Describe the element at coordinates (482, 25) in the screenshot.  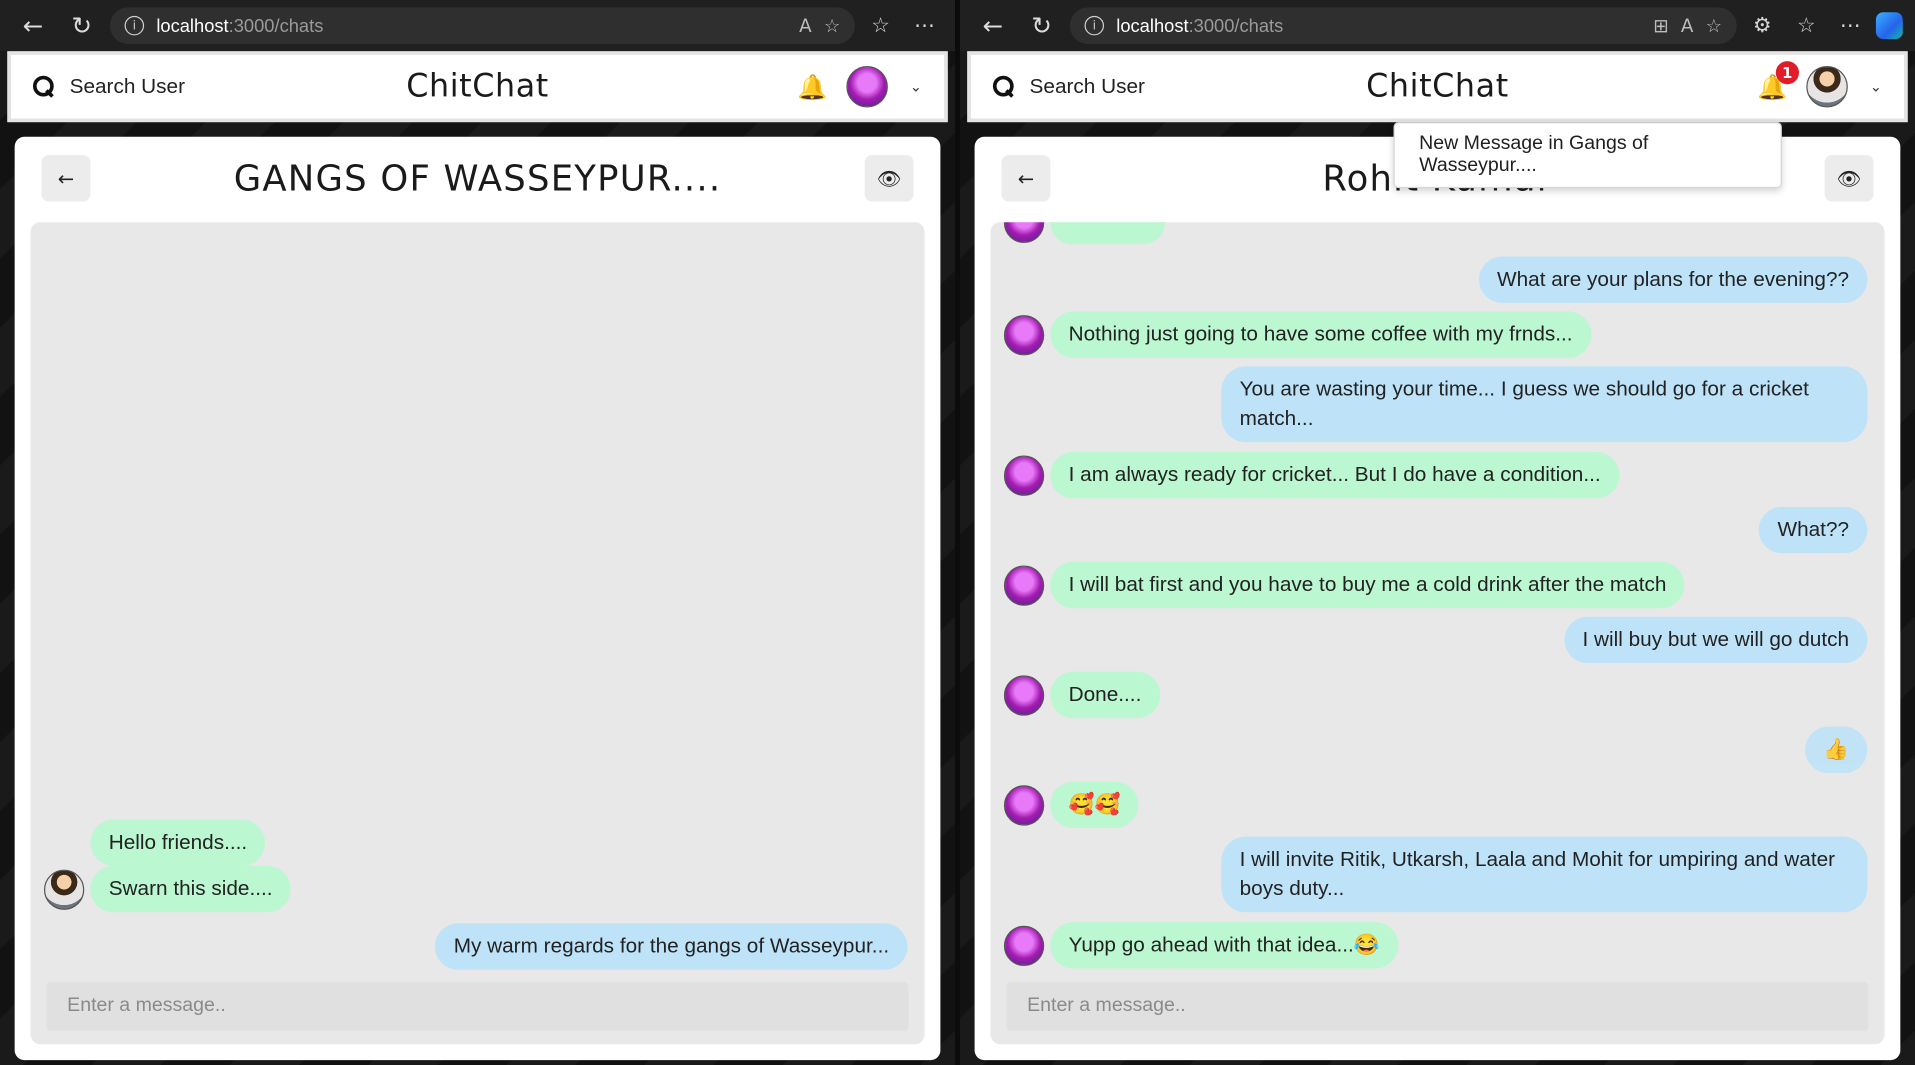
I see `address-bar: i localhost:3000/chats A ☆` at that location.